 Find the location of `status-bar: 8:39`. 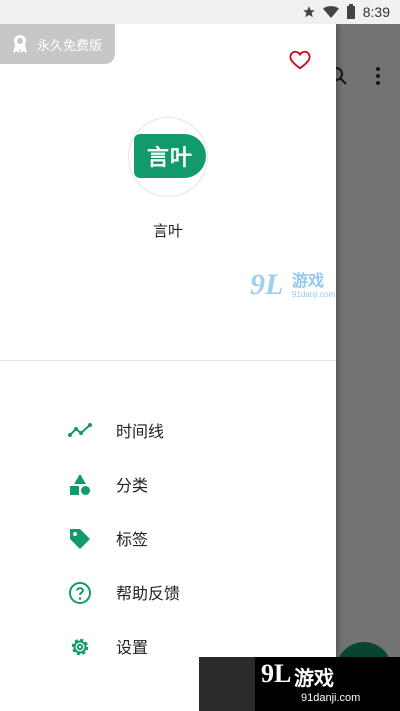

status-bar: 8:39 is located at coordinates (200, 12).